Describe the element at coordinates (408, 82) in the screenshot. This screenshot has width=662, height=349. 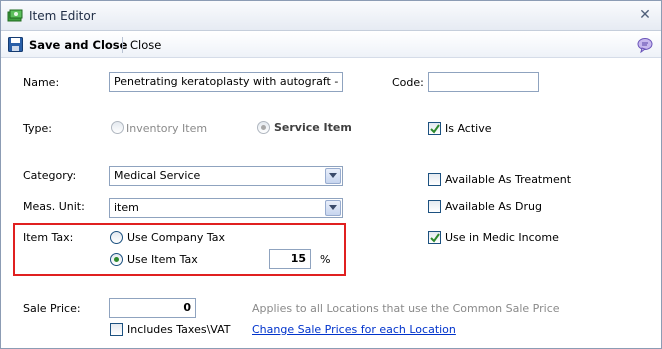
I see `code-label: Code:` at that location.